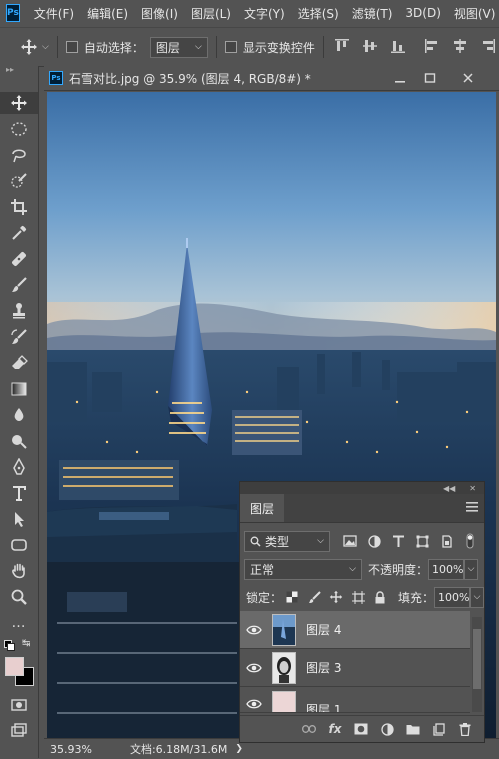  I want to click on opacity-dropdown-button: ⌵, so click(471, 569).